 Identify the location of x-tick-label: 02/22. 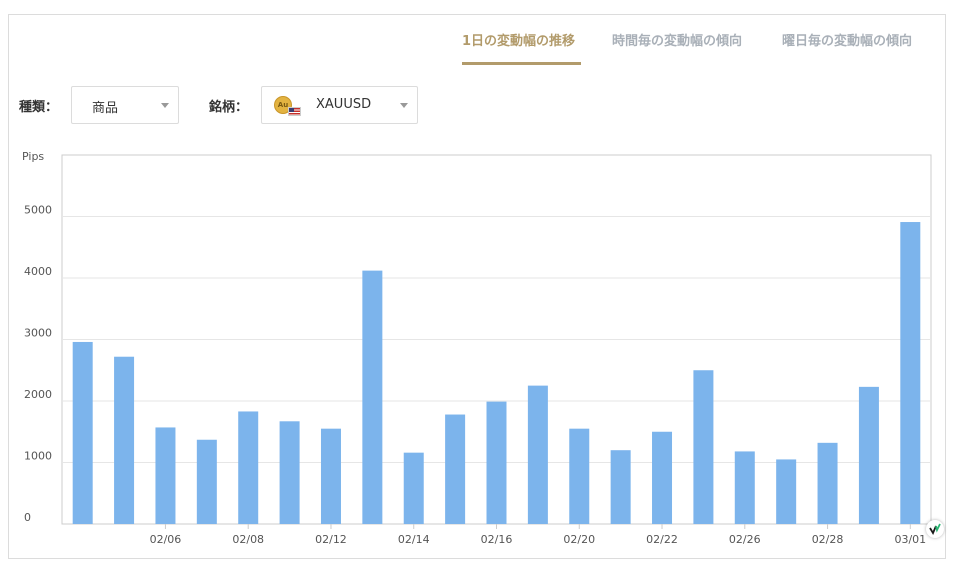
(662, 539).